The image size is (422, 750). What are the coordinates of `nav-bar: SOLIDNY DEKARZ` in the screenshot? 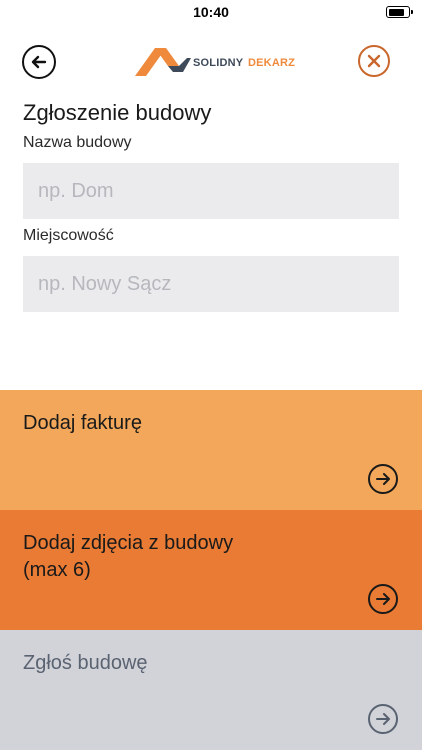 It's located at (211, 62).